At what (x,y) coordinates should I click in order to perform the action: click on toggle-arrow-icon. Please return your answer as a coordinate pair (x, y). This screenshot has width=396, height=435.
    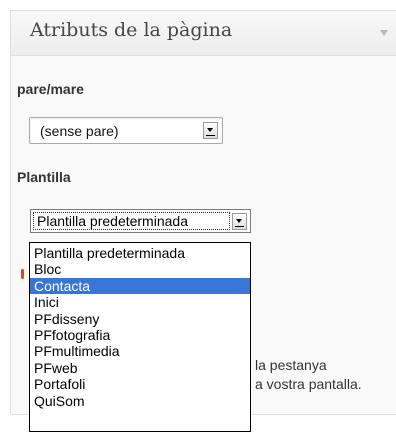
    Looking at the image, I should click on (384, 33).